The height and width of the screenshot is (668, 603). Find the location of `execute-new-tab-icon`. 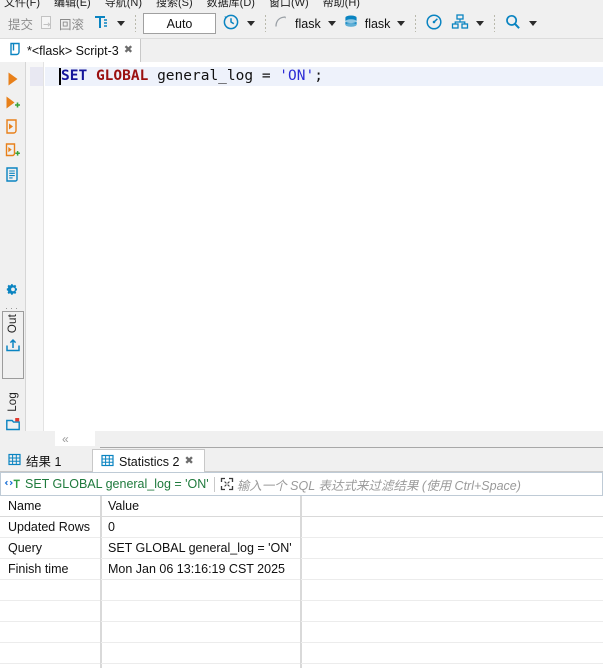

execute-new-tab-icon is located at coordinates (13, 127).